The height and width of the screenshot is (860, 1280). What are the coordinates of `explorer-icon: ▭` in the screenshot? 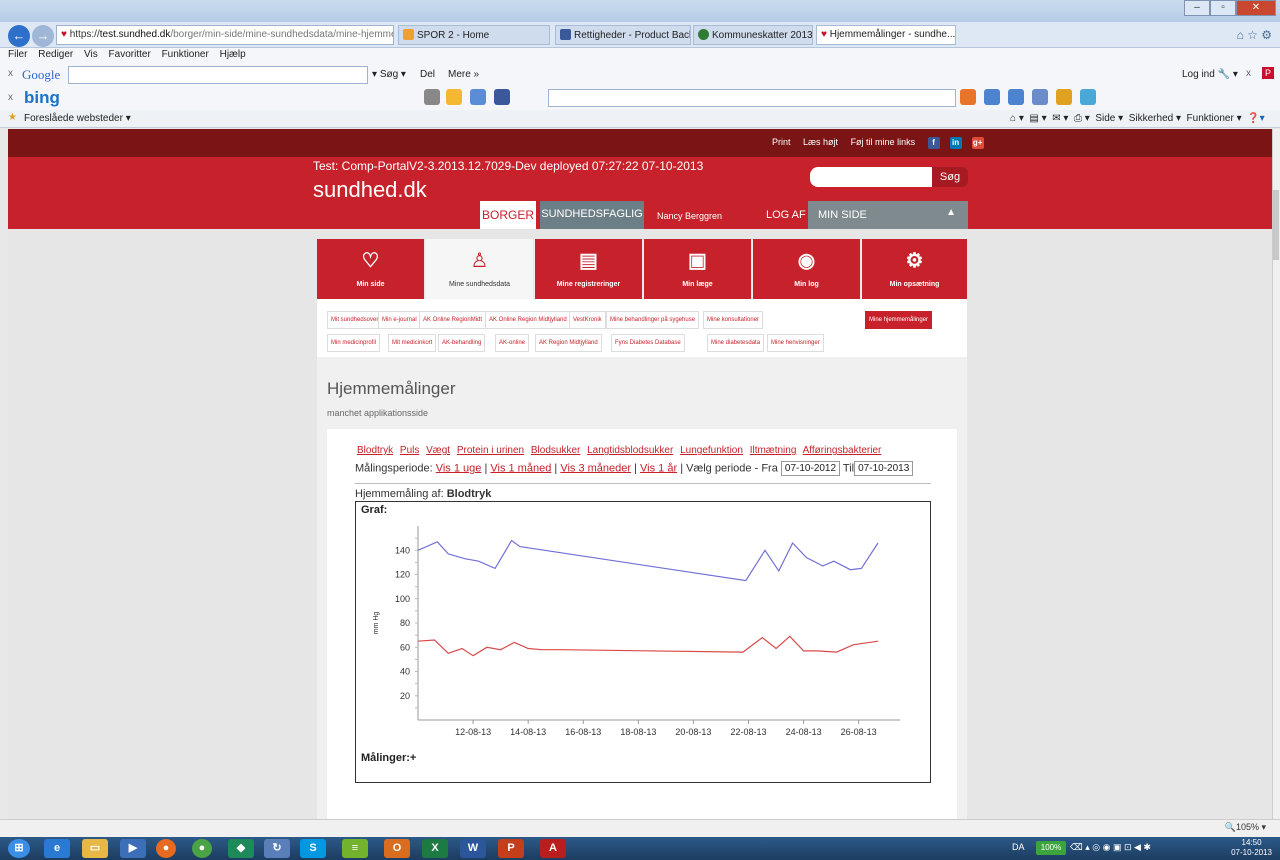 It's located at (95, 848).